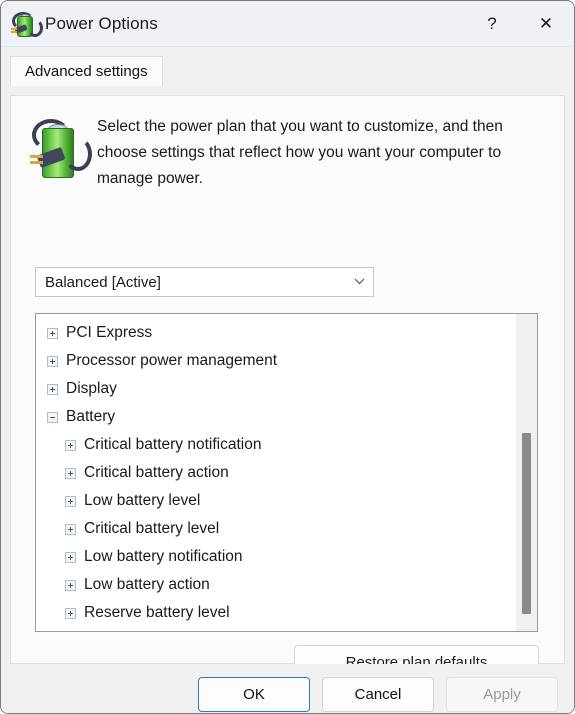 This screenshot has height=714, width=575. Describe the element at coordinates (163, 556) in the screenshot. I see `tree-item-label: Low battery notification` at that location.